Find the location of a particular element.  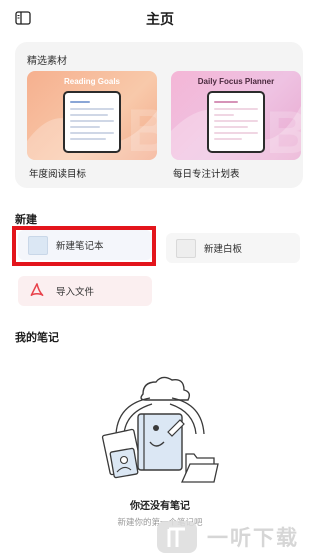

template-card-reading-goals: B Reading Goals is located at coordinates (92, 115).